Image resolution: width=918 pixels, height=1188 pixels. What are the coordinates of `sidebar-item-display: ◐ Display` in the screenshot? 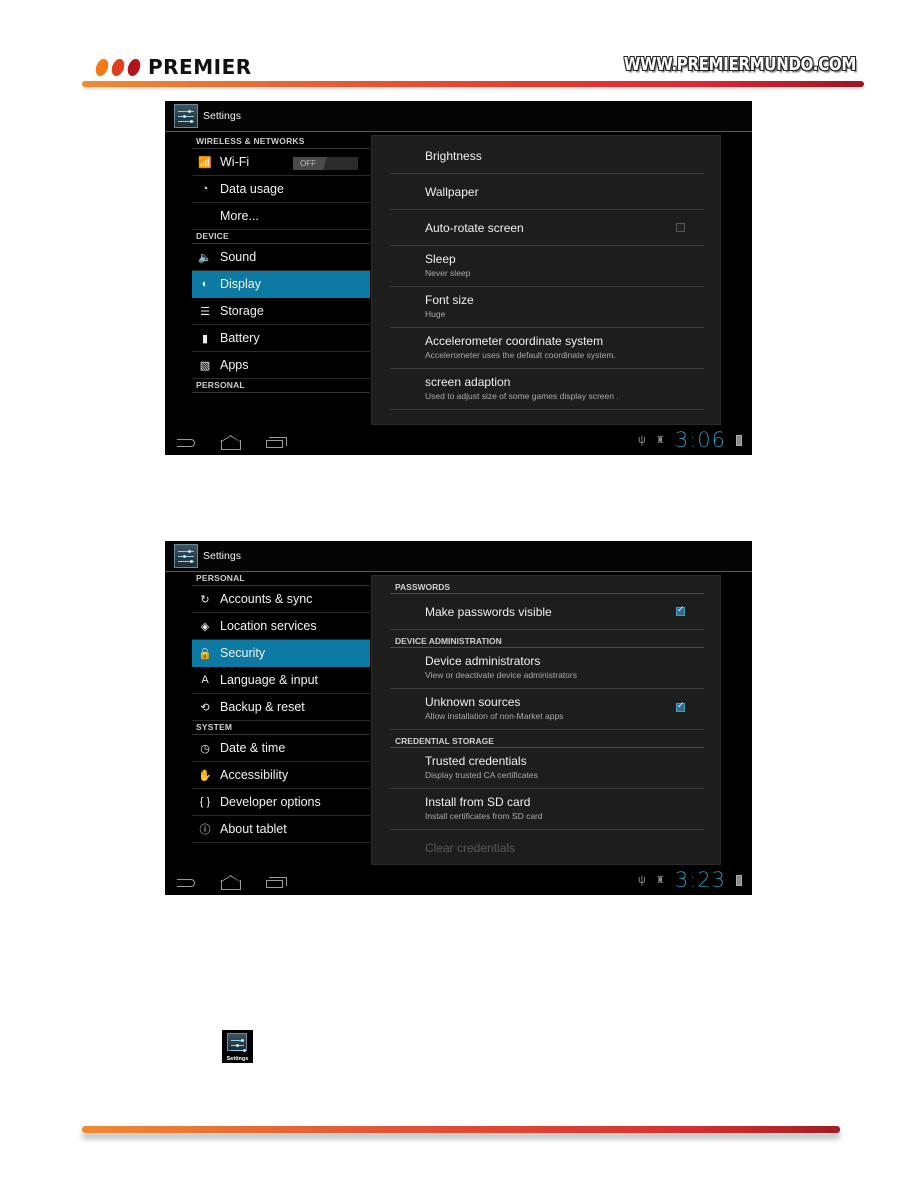 It's located at (281, 284).